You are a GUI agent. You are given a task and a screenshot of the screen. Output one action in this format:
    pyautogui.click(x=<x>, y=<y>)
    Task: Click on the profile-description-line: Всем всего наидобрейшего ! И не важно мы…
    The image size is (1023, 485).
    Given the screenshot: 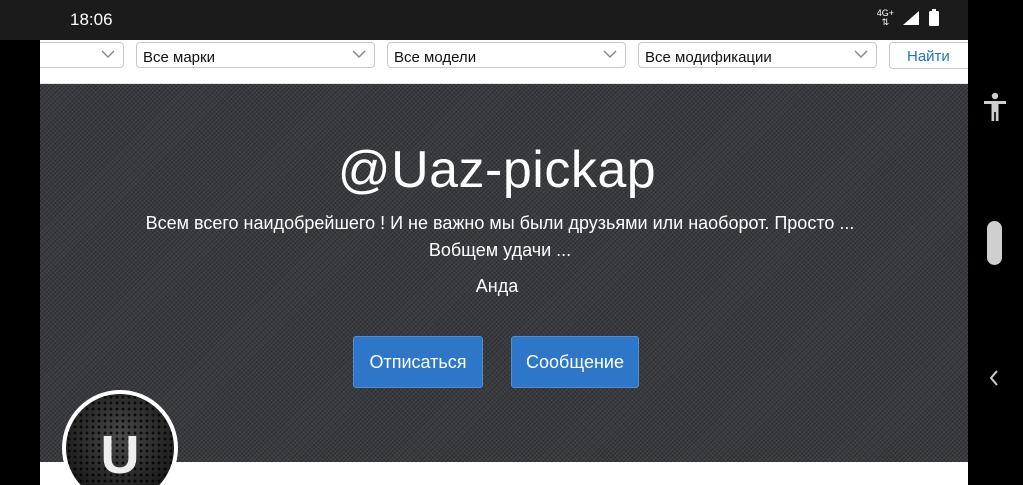 What is the action you would take?
    pyautogui.click(x=500, y=223)
    